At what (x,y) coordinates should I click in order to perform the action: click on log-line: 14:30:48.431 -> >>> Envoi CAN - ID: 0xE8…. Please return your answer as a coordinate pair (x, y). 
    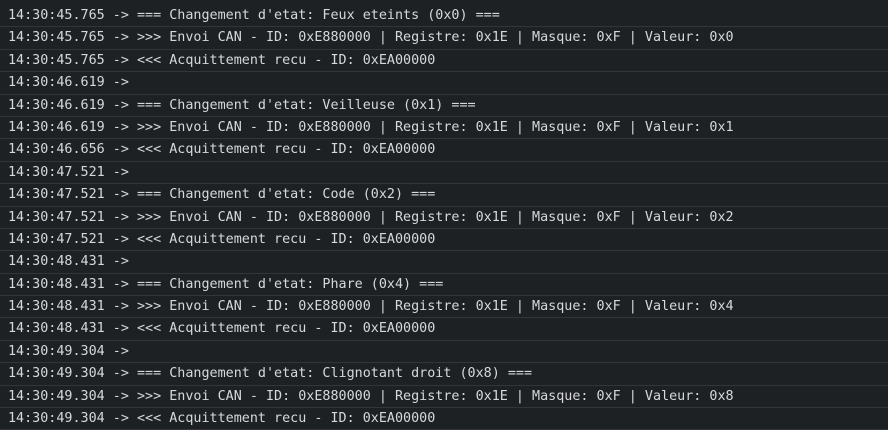
    Looking at the image, I should click on (444, 307).